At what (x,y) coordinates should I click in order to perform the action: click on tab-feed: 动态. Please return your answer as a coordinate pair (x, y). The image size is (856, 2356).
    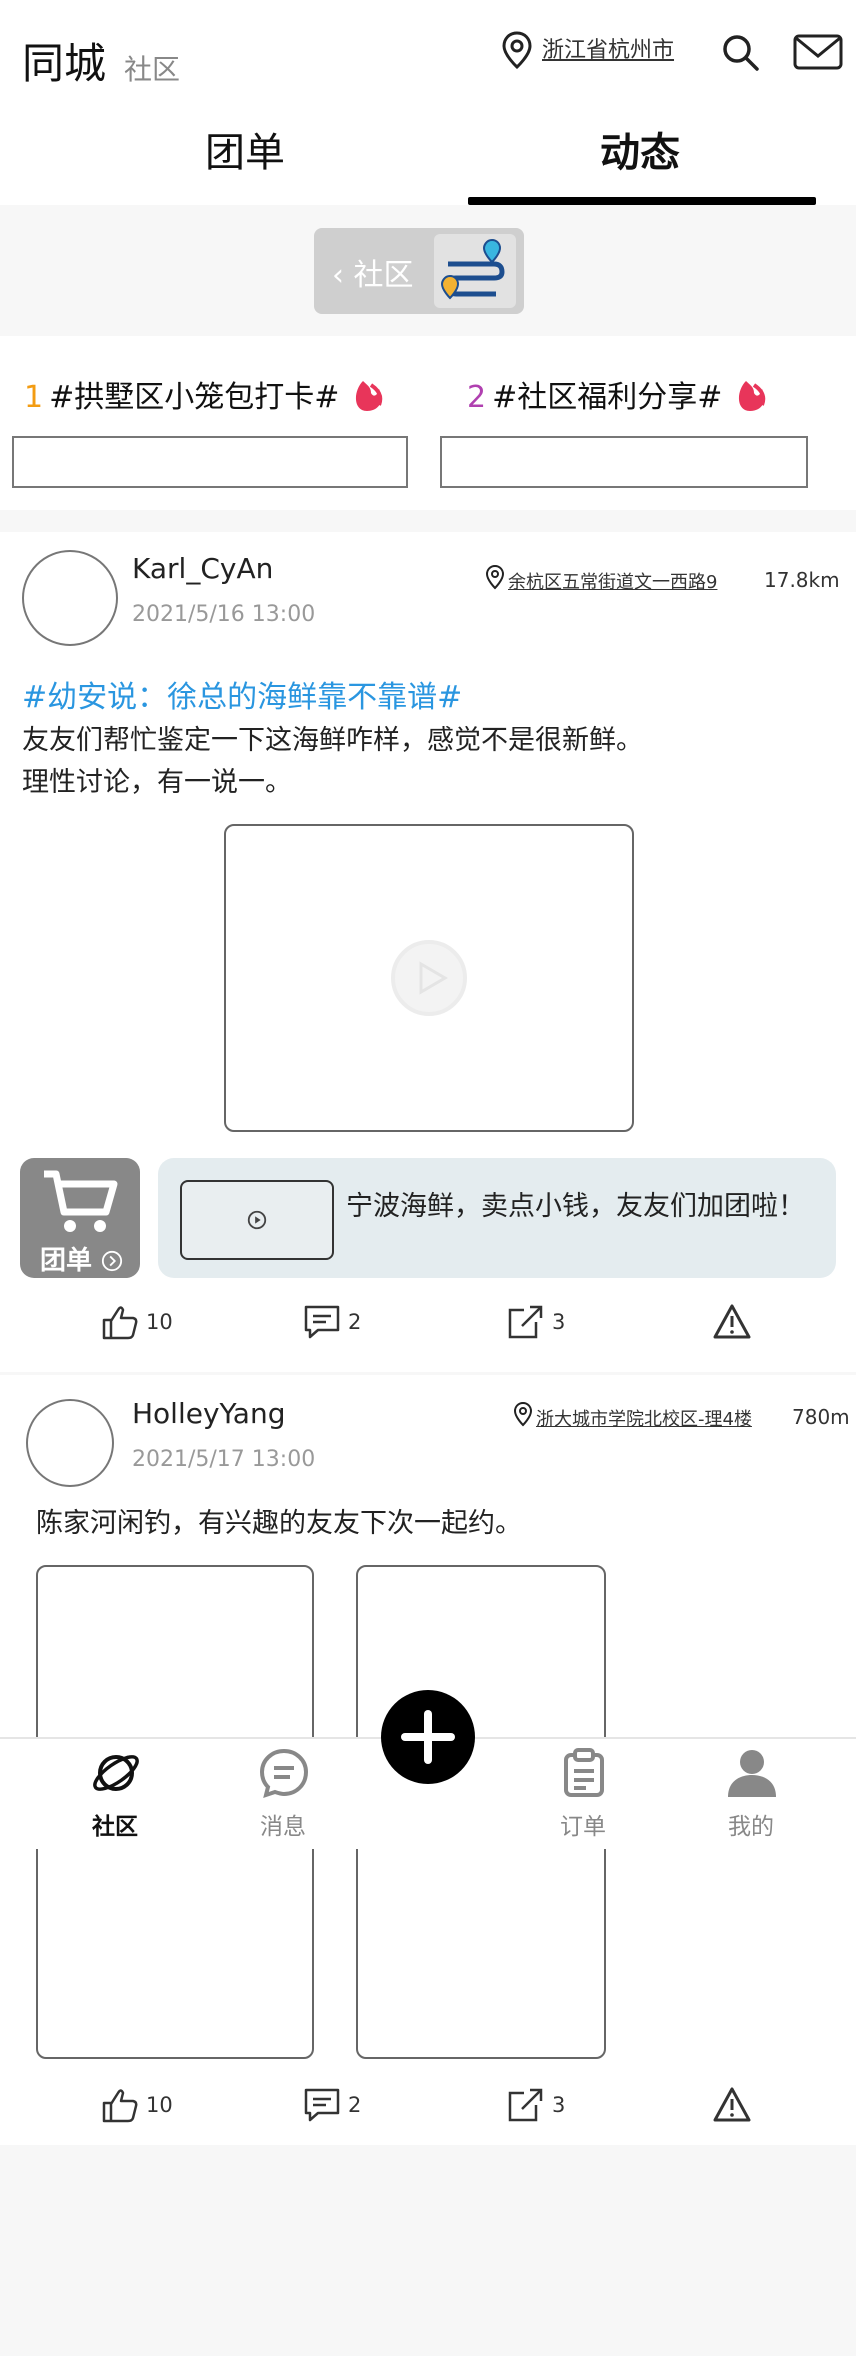
    Looking at the image, I should click on (640, 149).